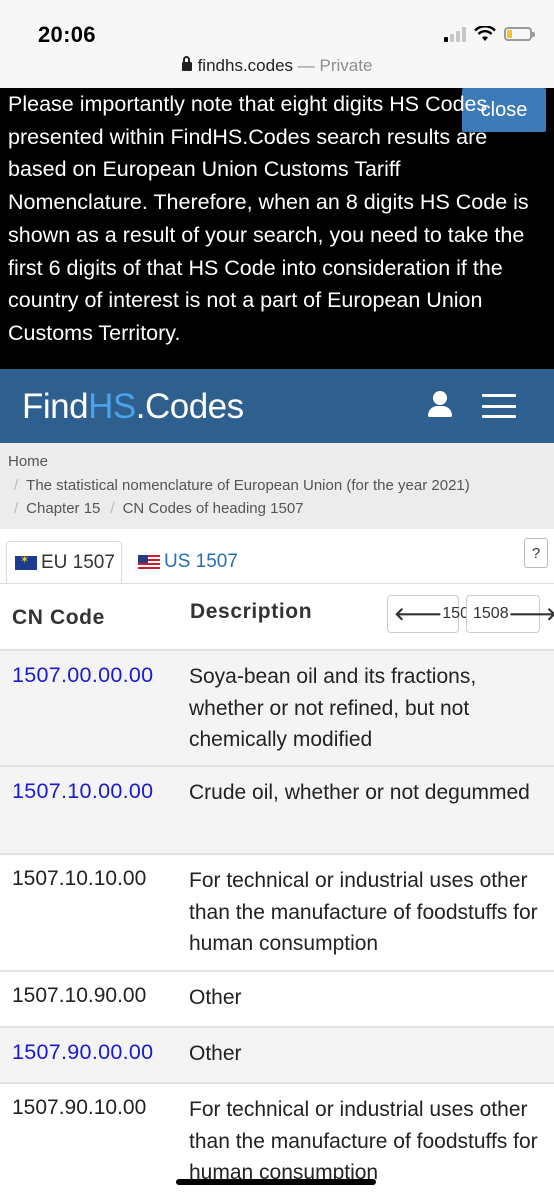  What do you see at coordinates (82, 791) in the screenshot?
I see `cn-code-link: 1507.10.00.00` at bounding box center [82, 791].